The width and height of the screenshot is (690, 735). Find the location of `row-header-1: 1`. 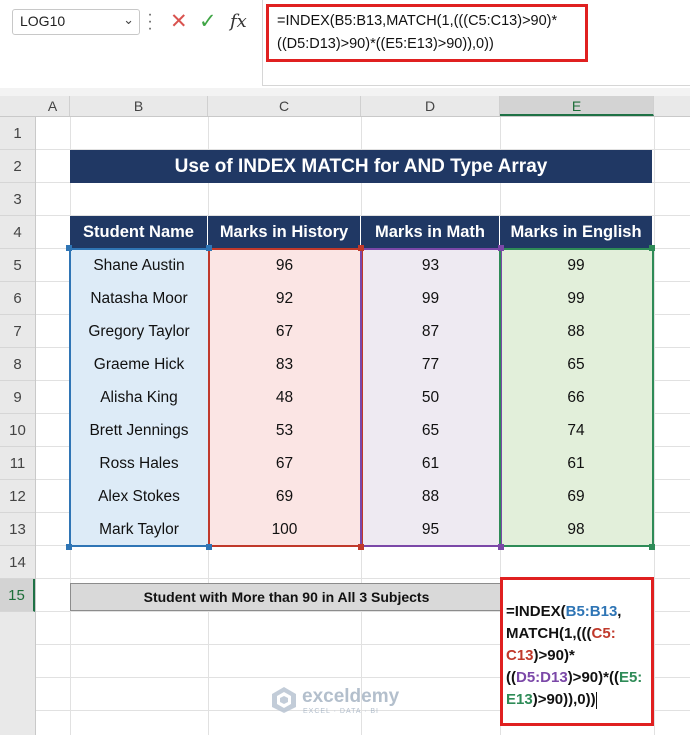

row-header-1: 1 is located at coordinates (17, 133).